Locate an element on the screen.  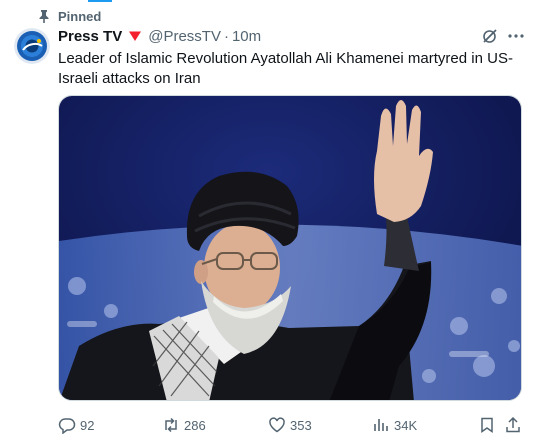
bookmark-button is located at coordinates (489, 425).